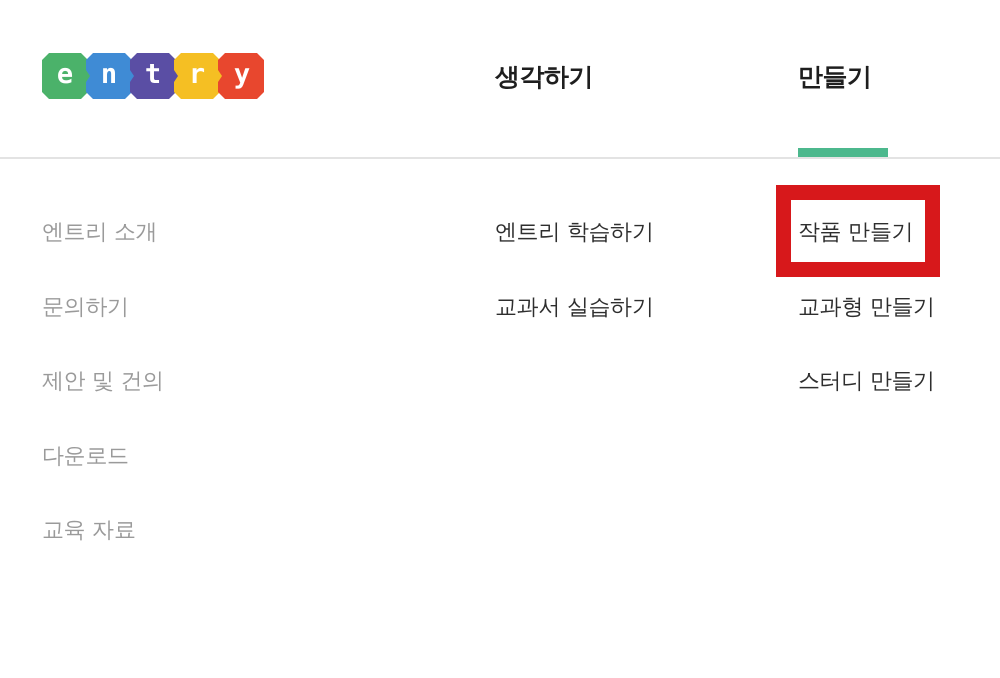  I want to click on menu-link: 엔트리 학습하기, so click(574, 233).